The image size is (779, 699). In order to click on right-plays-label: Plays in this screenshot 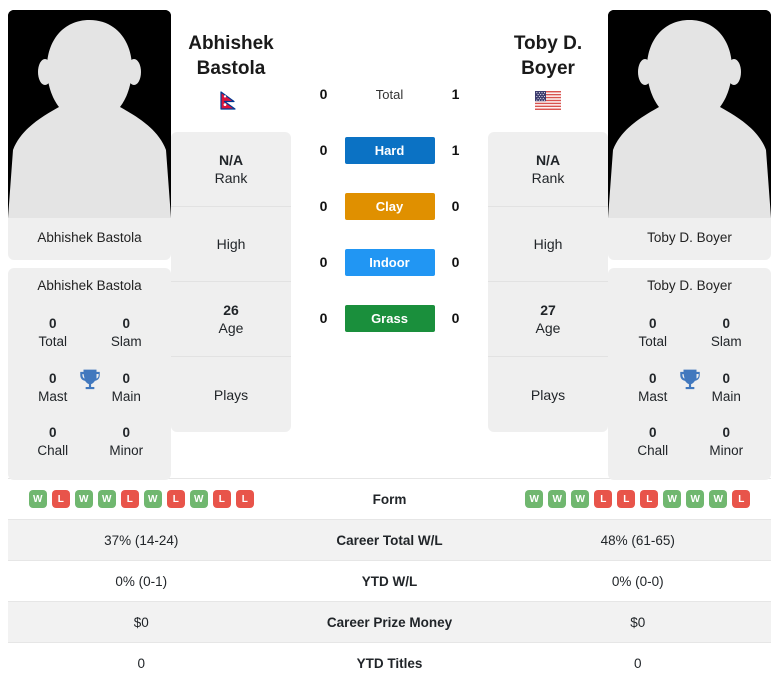, I will do `click(548, 394)`.